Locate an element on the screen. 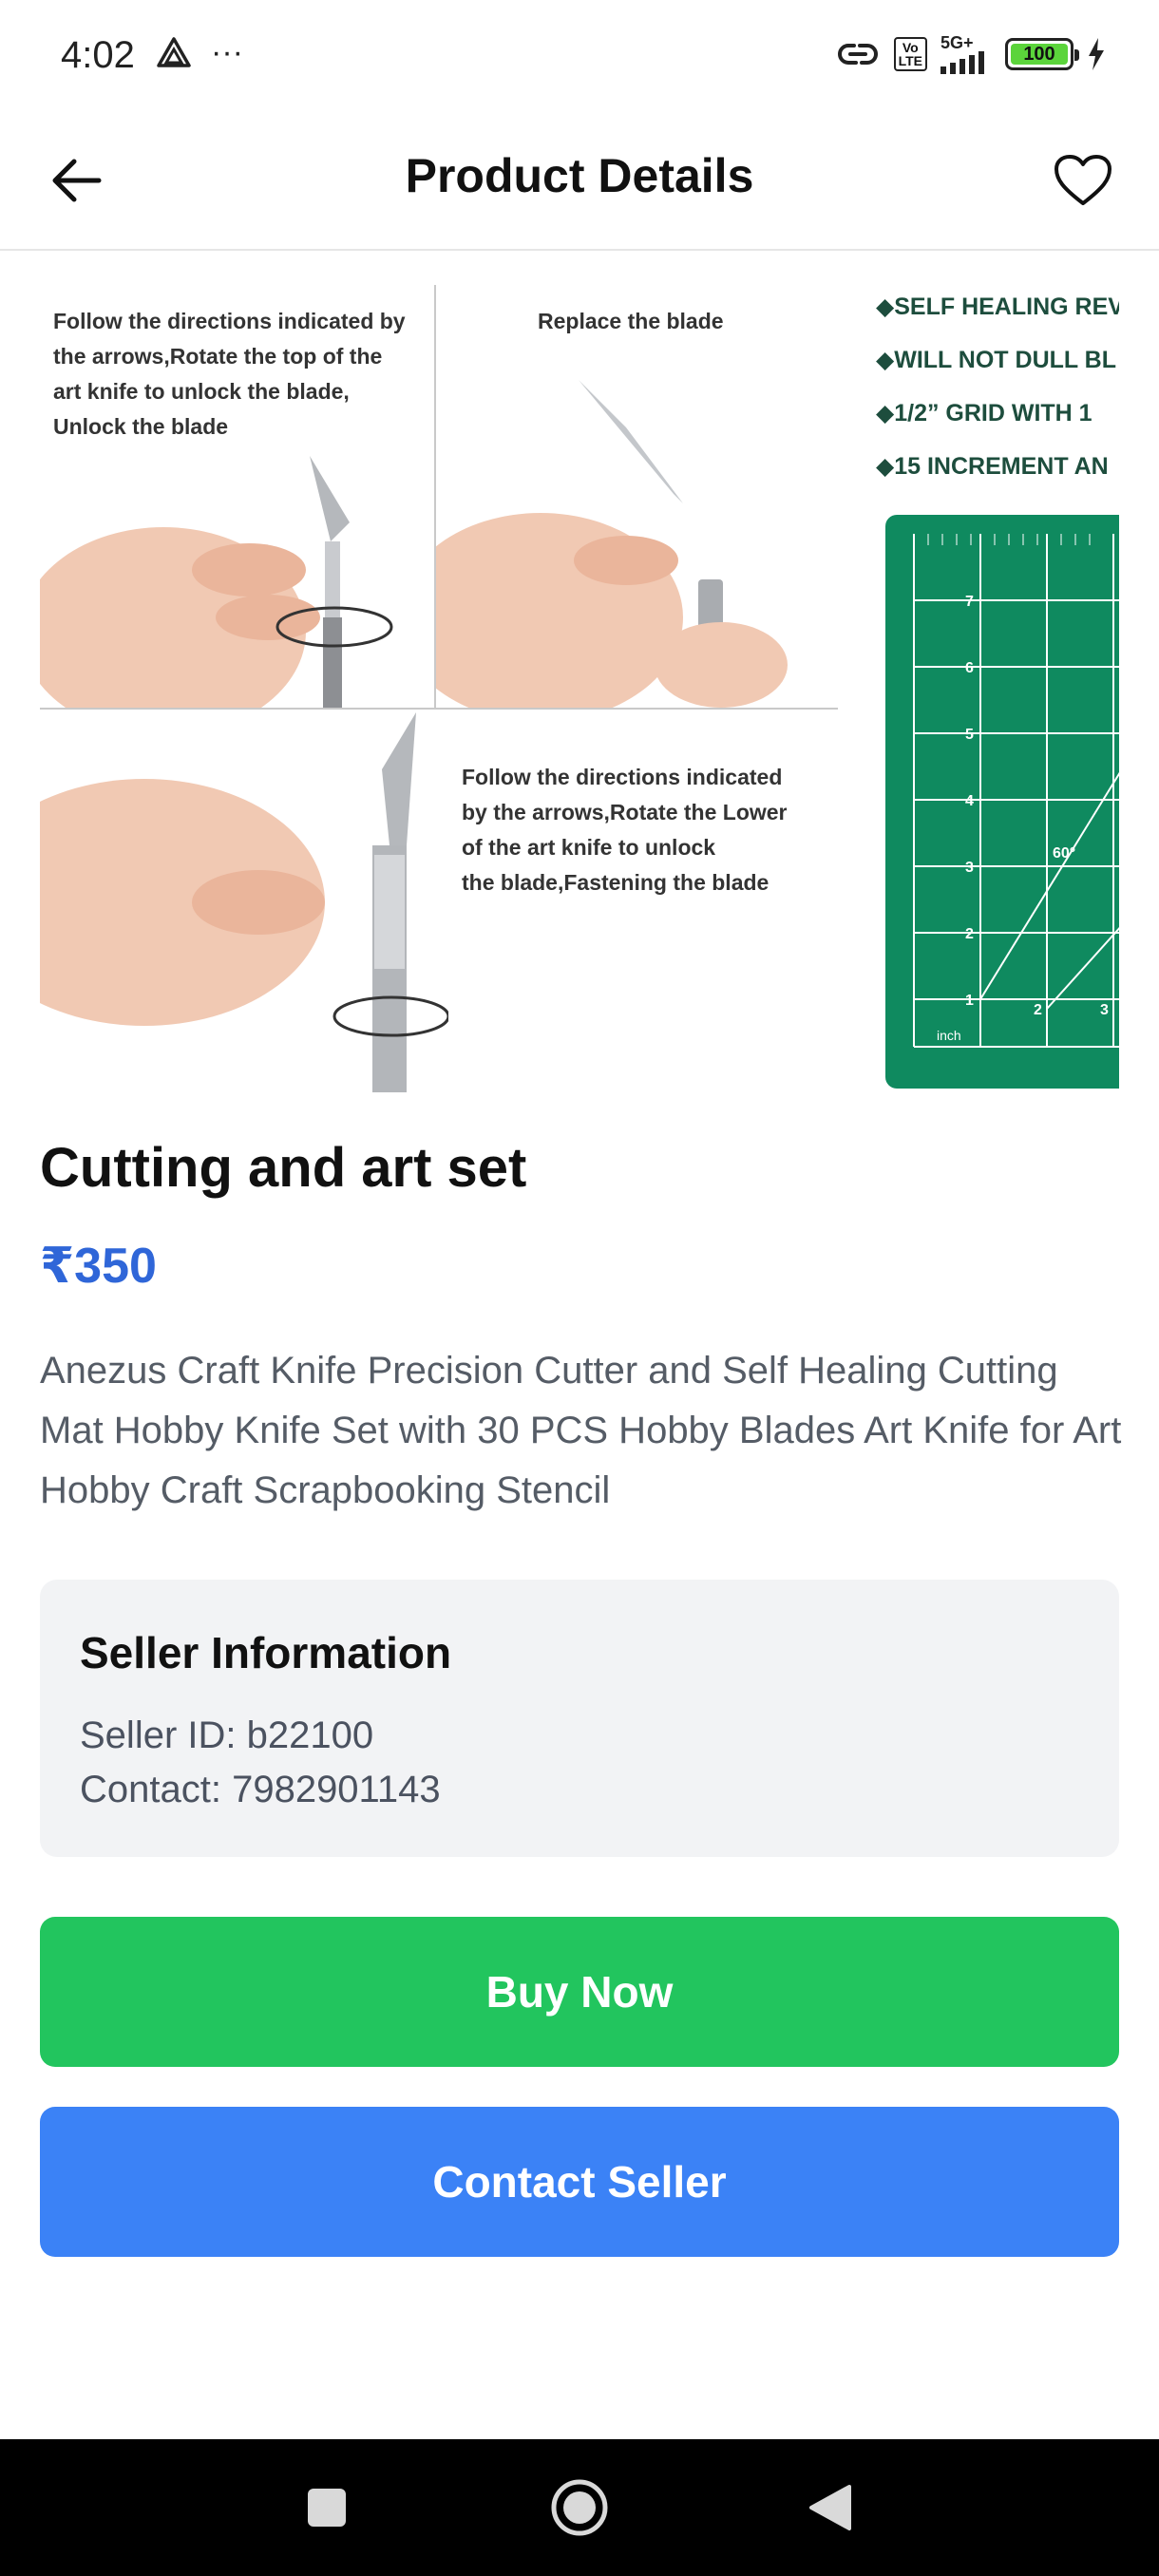 The height and width of the screenshot is (2576, 1159). buy-now-button: Buy Now is located at coordinates (579, 1992).